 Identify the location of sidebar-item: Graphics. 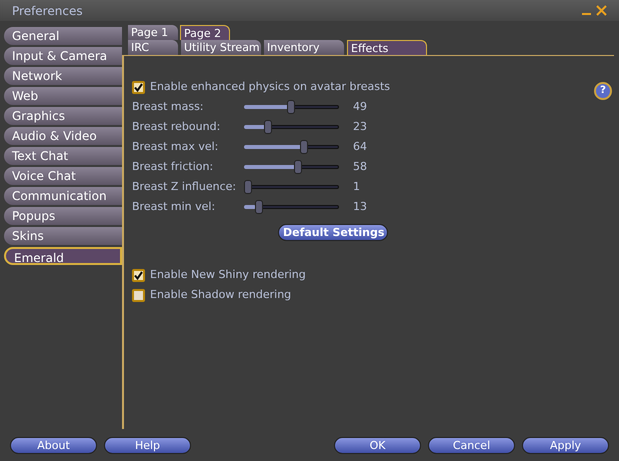
(63, 116).